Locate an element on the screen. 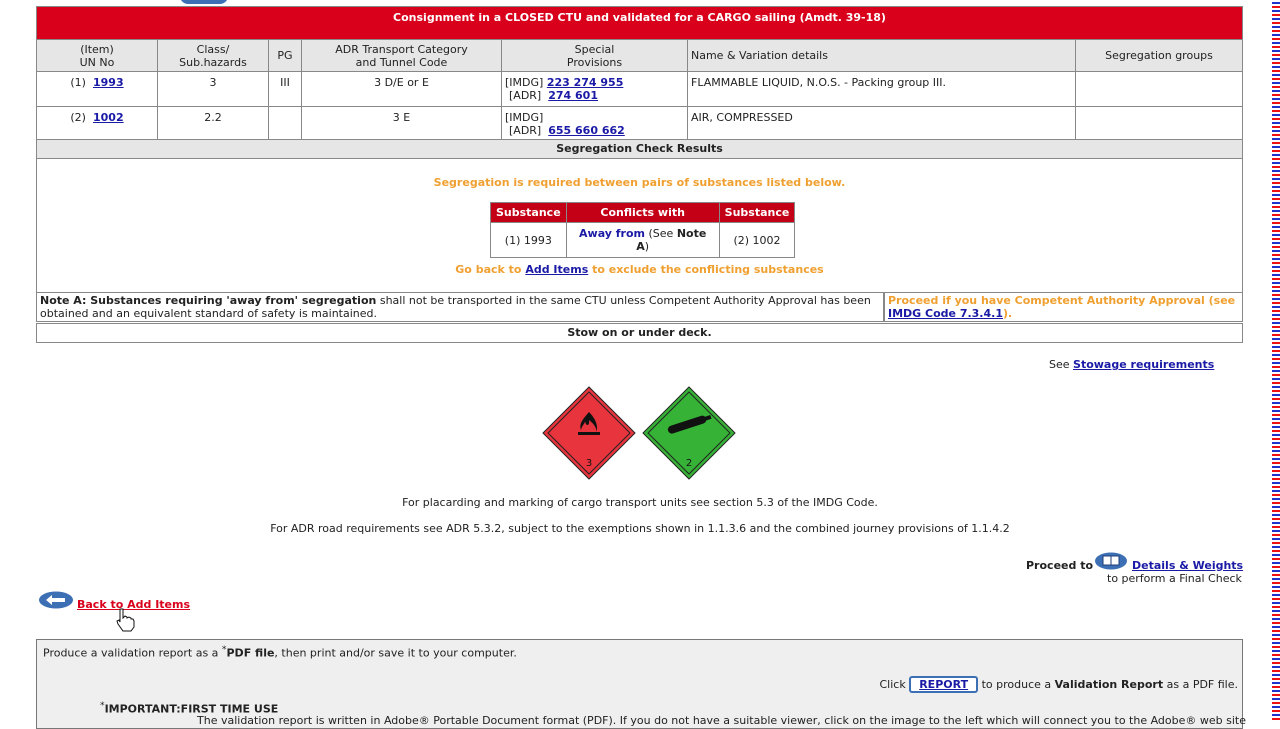 The width and height of the screenshot is (1280, 729). table-row: (1) 1993 Away from (See Note A) (2) 1002 is located at coordinates (643, 240).